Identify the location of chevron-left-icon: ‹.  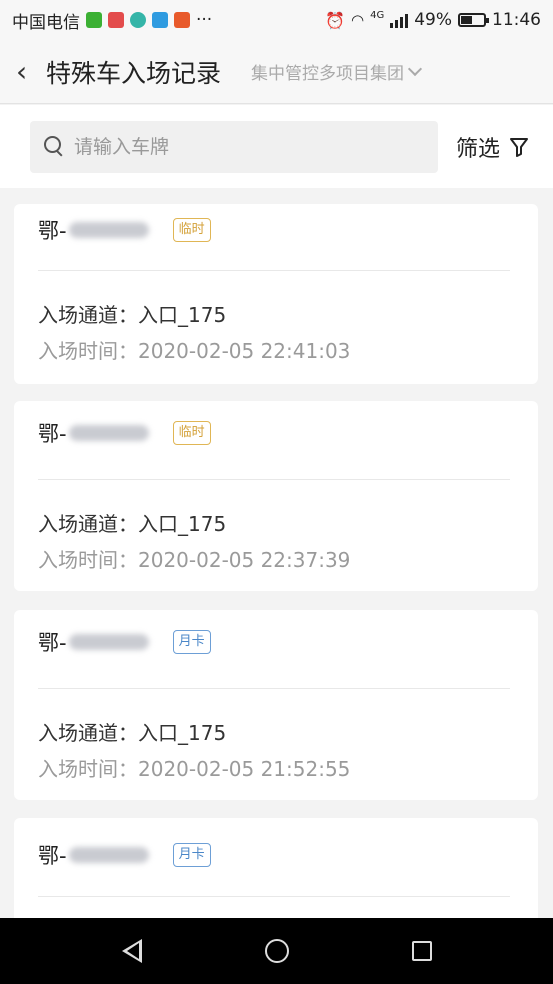
(29, 71).